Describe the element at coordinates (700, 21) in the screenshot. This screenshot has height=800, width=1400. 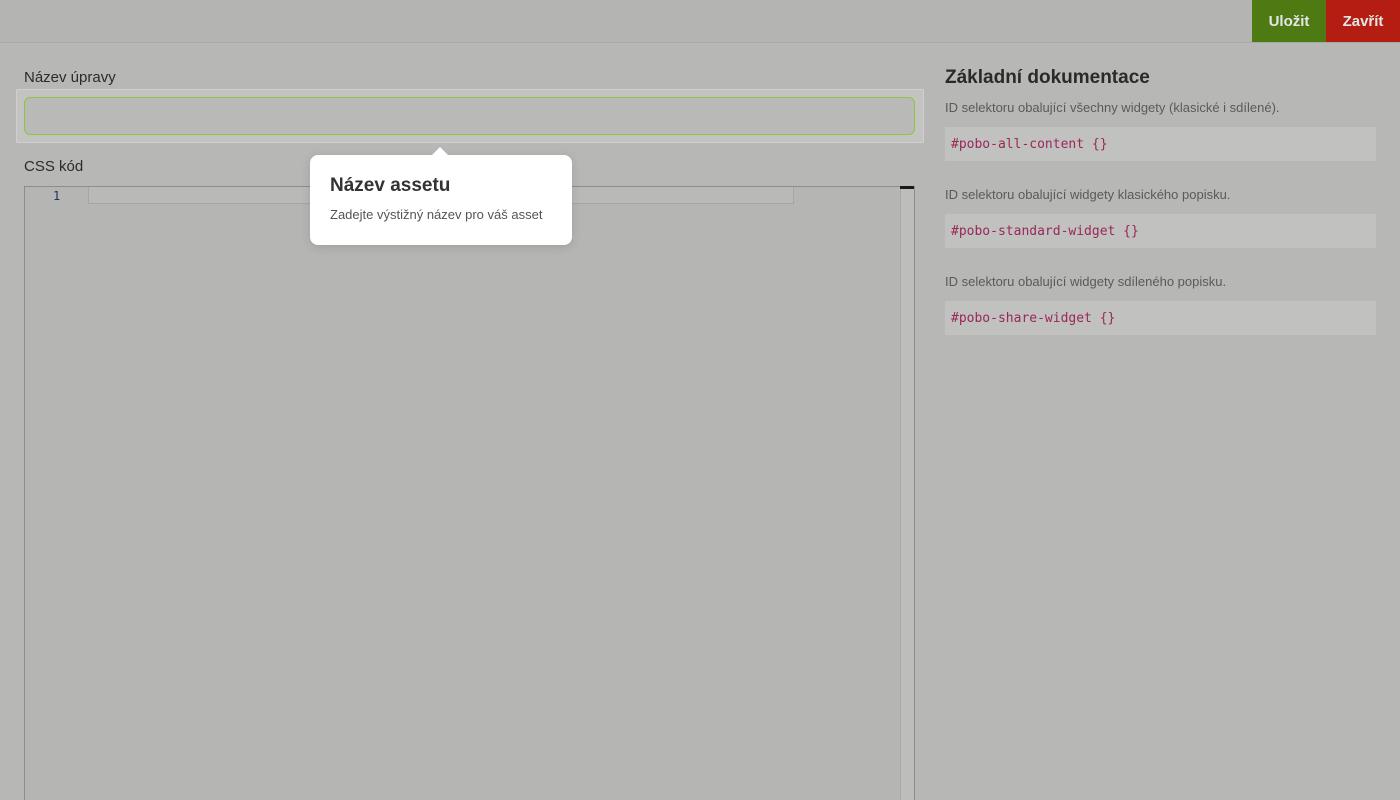
I see `top-toolbar: Uložit Zavřít` at that location.